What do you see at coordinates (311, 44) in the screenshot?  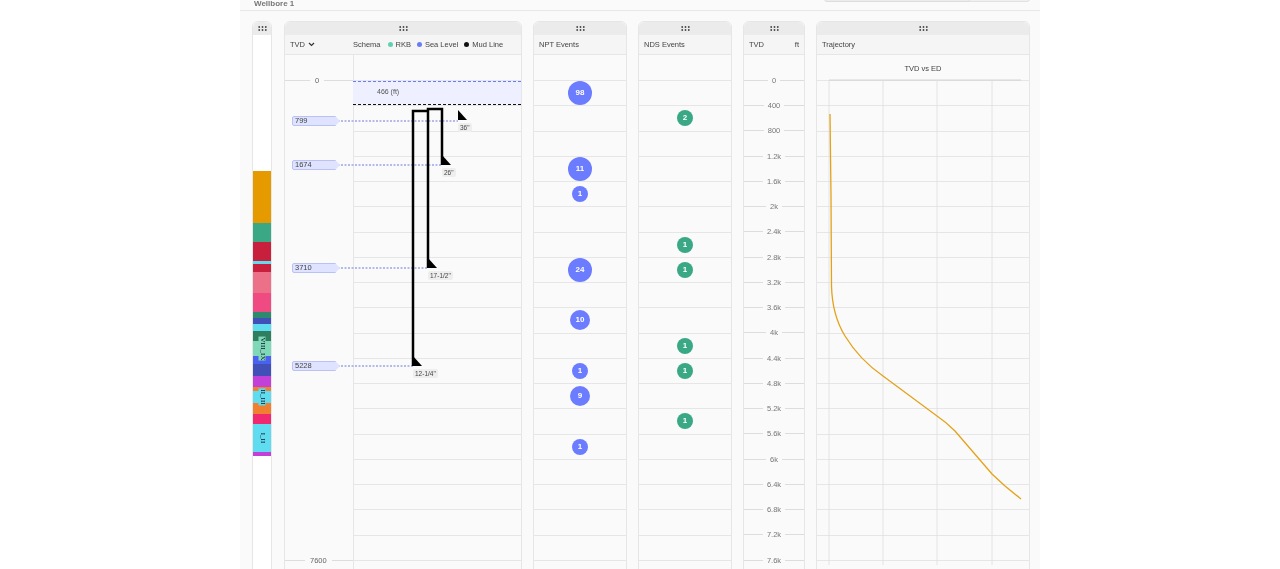 I see `chevron-down-icon` at bounding box center [311, 44].